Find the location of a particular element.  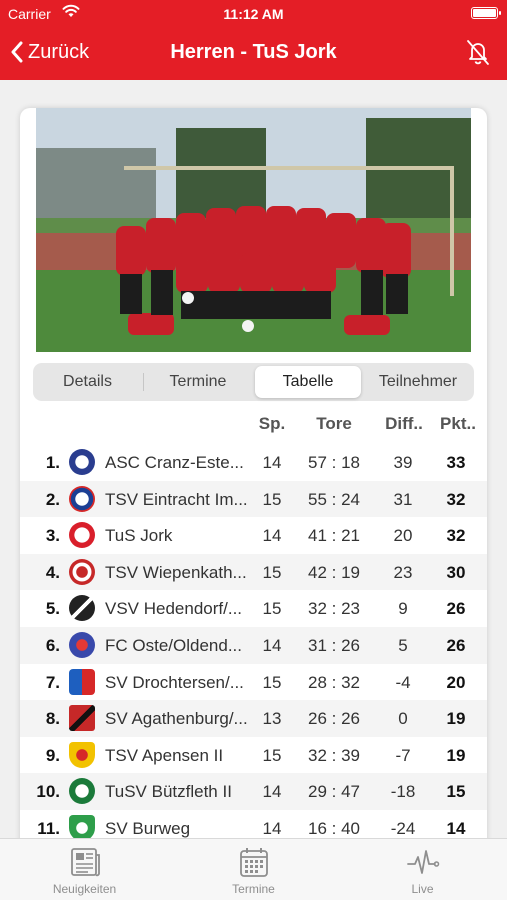

goals: 55 : 24 is located at coordinates (334, 499).